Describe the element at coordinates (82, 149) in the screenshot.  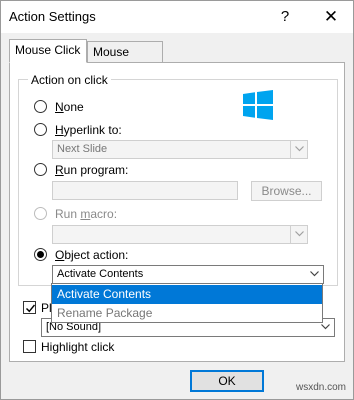
I see `hyperlink-value: Next Slide` at that location.